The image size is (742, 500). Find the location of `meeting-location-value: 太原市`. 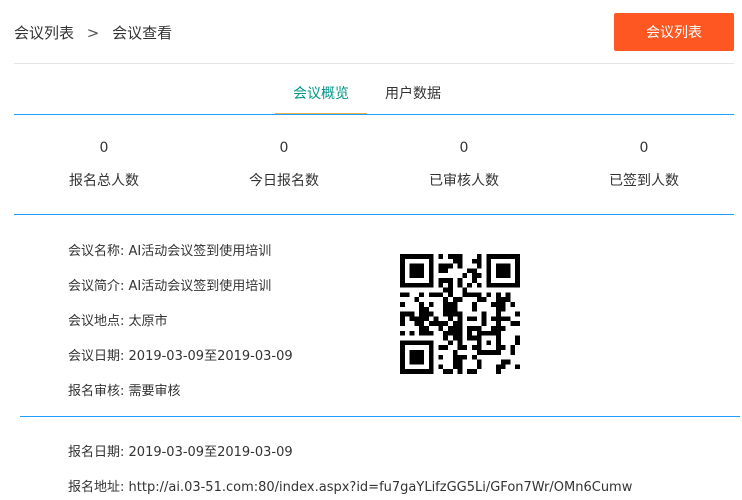

meeting-location-value: 太原市 is located at coordinates (148, 321).